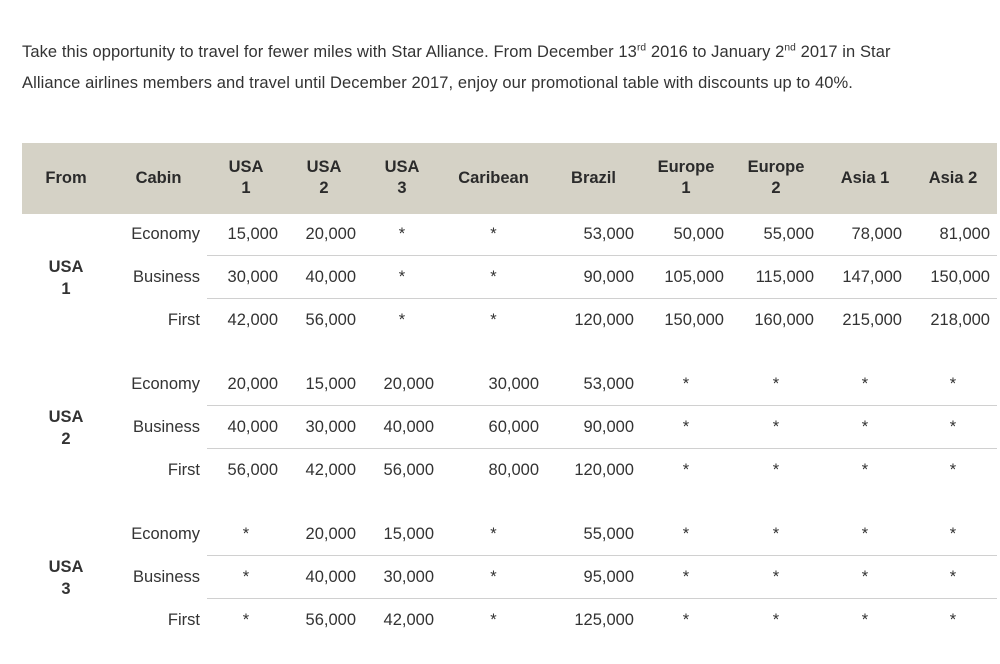 The width and height of the screenshot is (1000, 664). I want to click on column-header-europe-1-line2: 1, so click(686, 188).